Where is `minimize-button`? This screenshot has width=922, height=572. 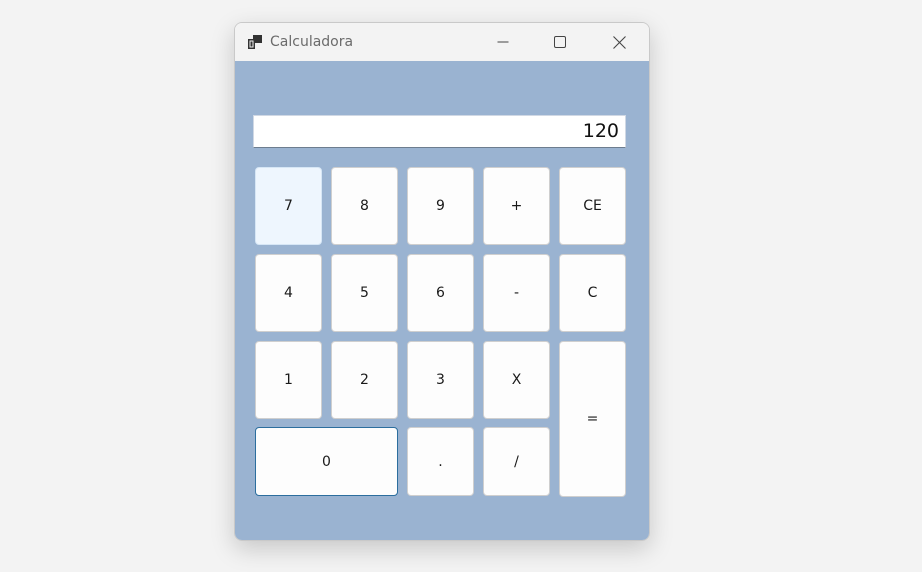 minimize-button is located at coordinates (503, 42).